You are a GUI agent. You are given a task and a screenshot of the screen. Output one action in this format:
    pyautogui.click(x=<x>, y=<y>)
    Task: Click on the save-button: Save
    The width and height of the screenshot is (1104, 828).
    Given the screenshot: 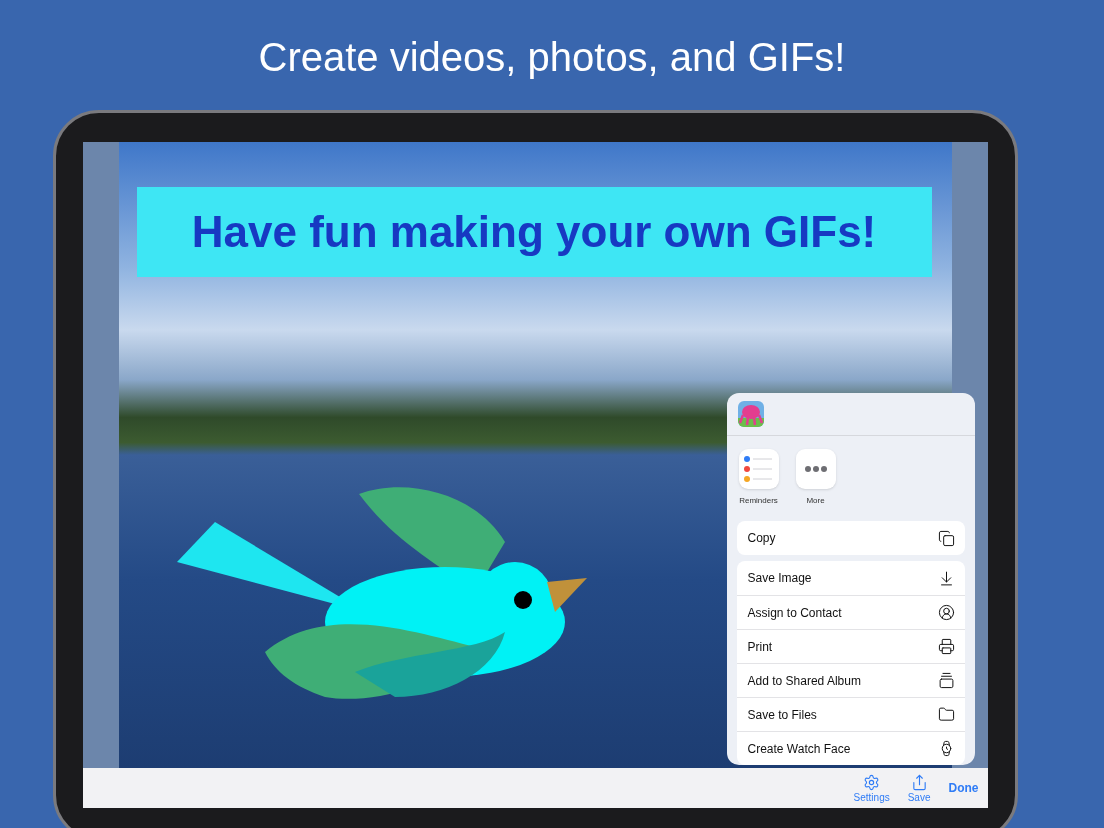 What is the action you would take?
    pyautogui.click(x=919, y=788)
    